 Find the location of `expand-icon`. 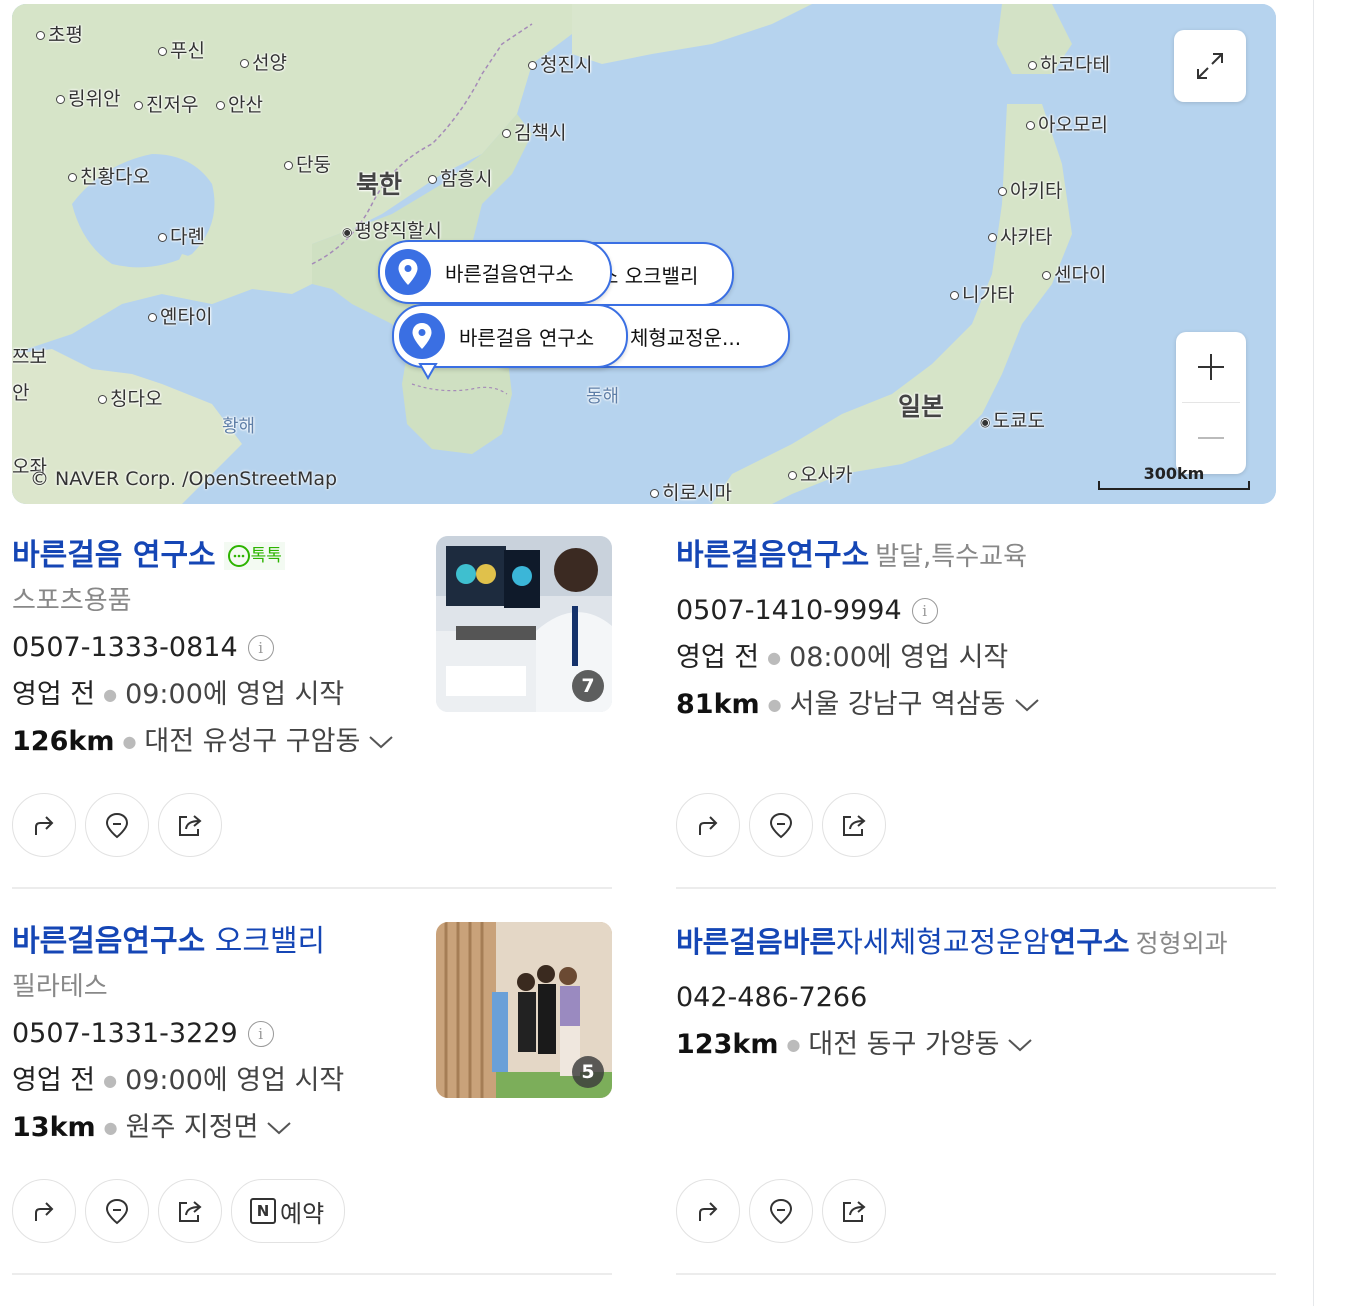

expand-icon is located at coordinates (1210, 66).